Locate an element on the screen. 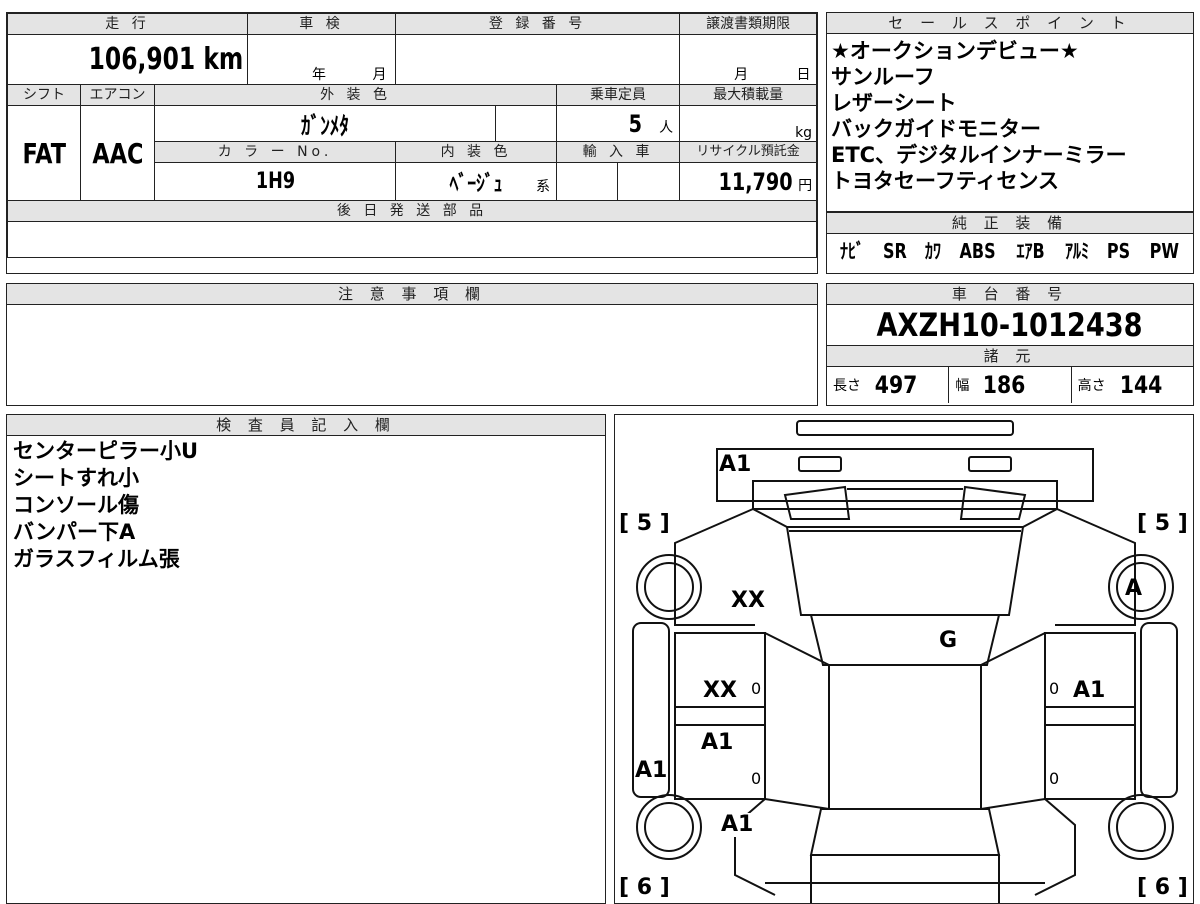  tire-fl-bracket: [ 5 ] is located at coordinates (644, 523).